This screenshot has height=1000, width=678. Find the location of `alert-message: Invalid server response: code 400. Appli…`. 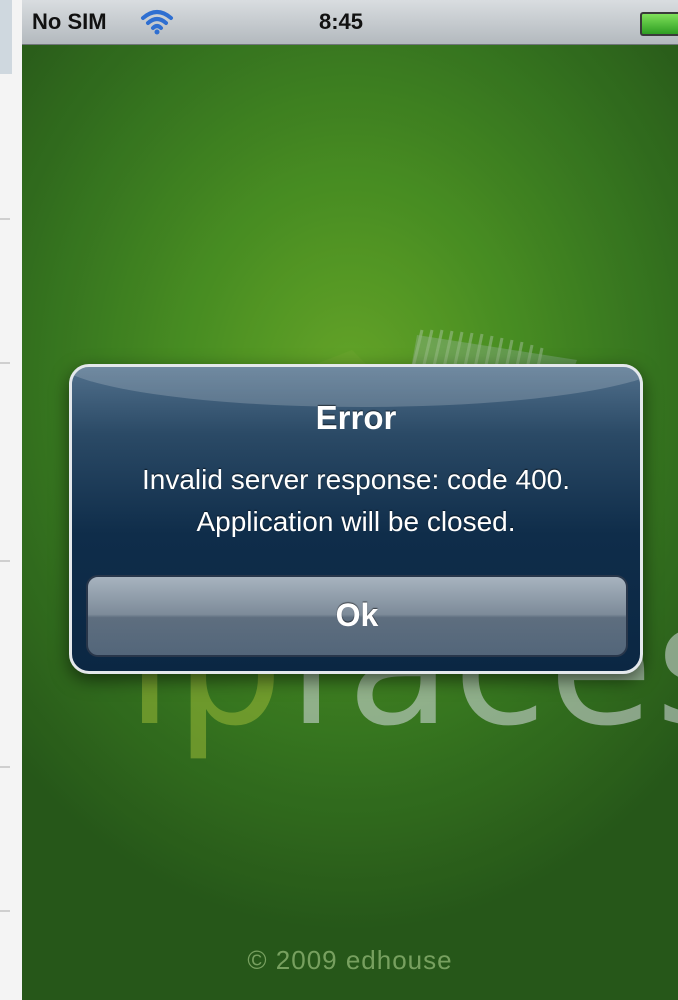

alert-message: Invalid server response: code 400. Appli… is located at coordinates (356, 500).